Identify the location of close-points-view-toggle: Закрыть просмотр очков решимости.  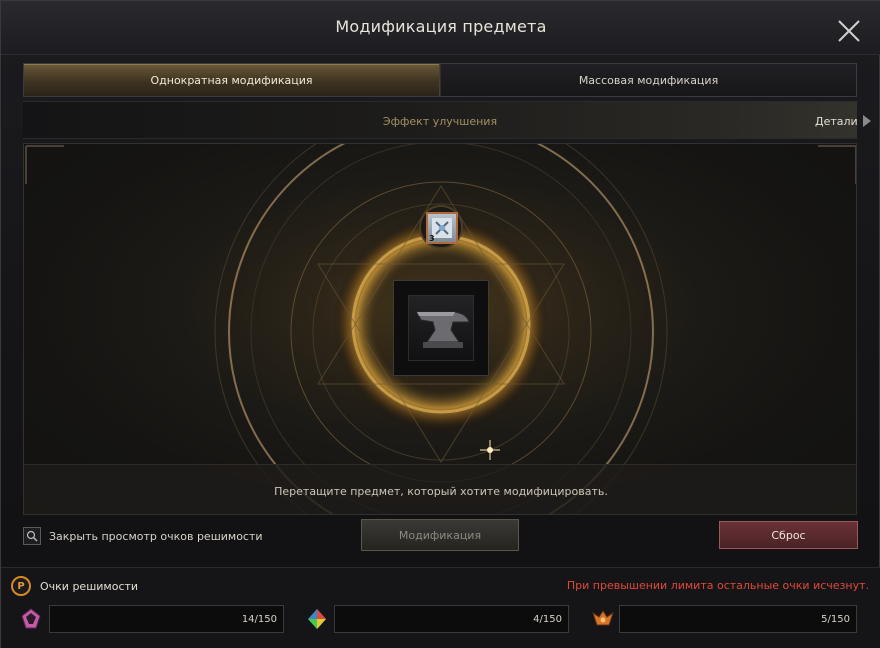
(143, 536).